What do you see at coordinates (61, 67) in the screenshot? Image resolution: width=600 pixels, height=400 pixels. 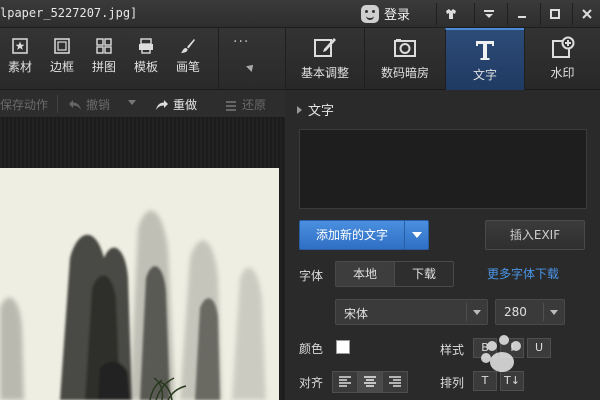 I see `tool-label: 边框` at bounding box center [61, 67].